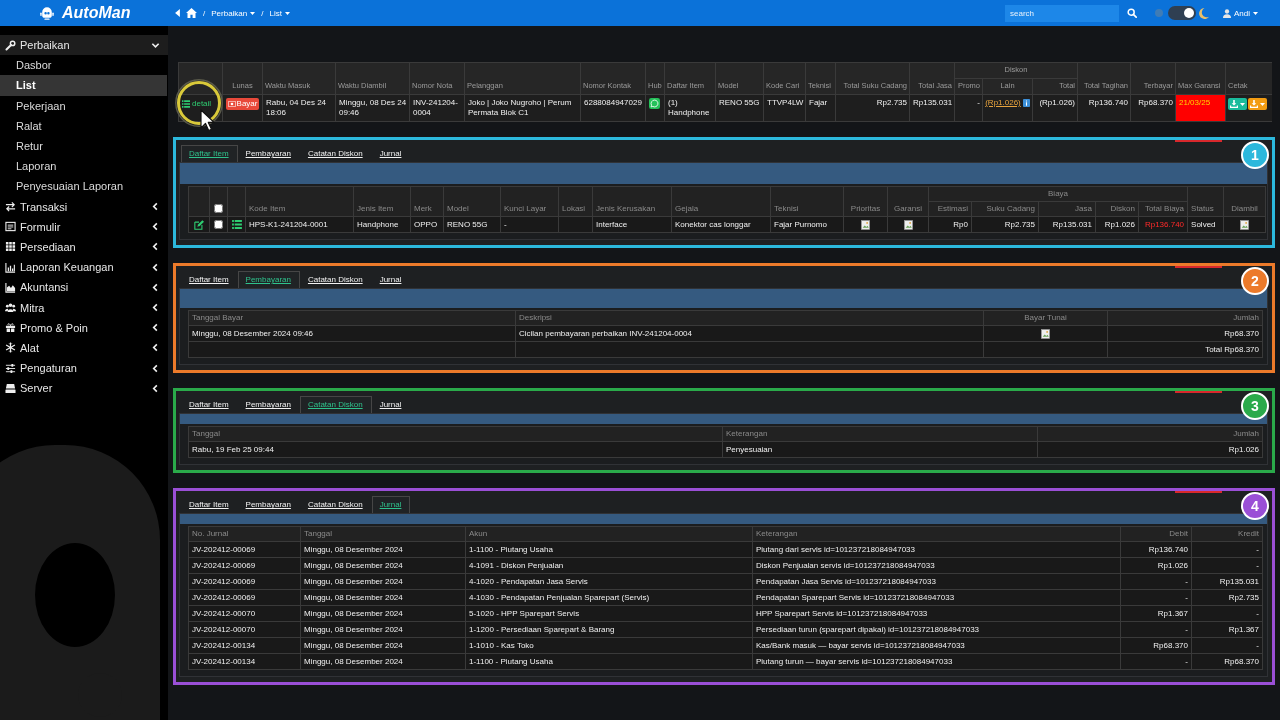 The width and height of the screenshot is (1280, 720). Describe the element at coordinates (807, 201) in the screenshot. I see `column-header: Teknisi` at that location.